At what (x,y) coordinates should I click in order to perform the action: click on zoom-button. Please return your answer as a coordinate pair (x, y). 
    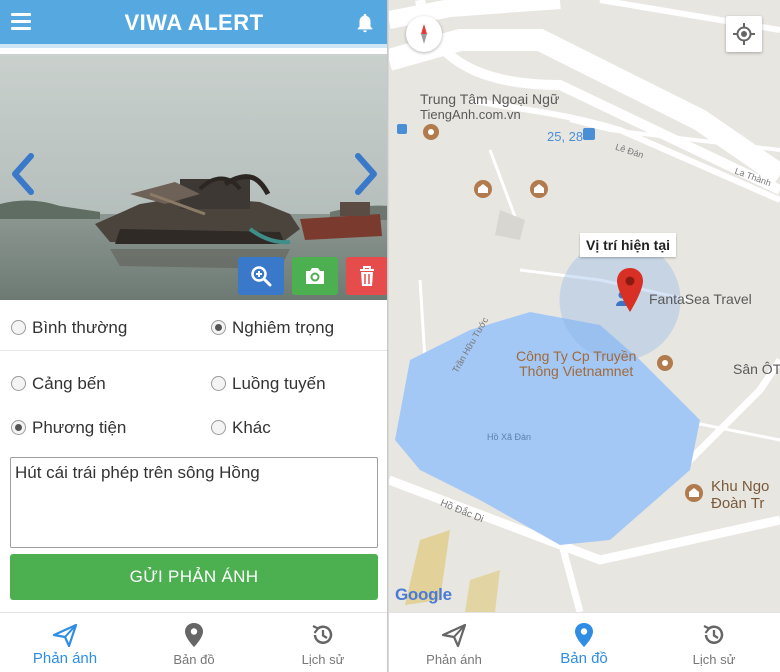
    Looking at the image, I should click on (261, 276).